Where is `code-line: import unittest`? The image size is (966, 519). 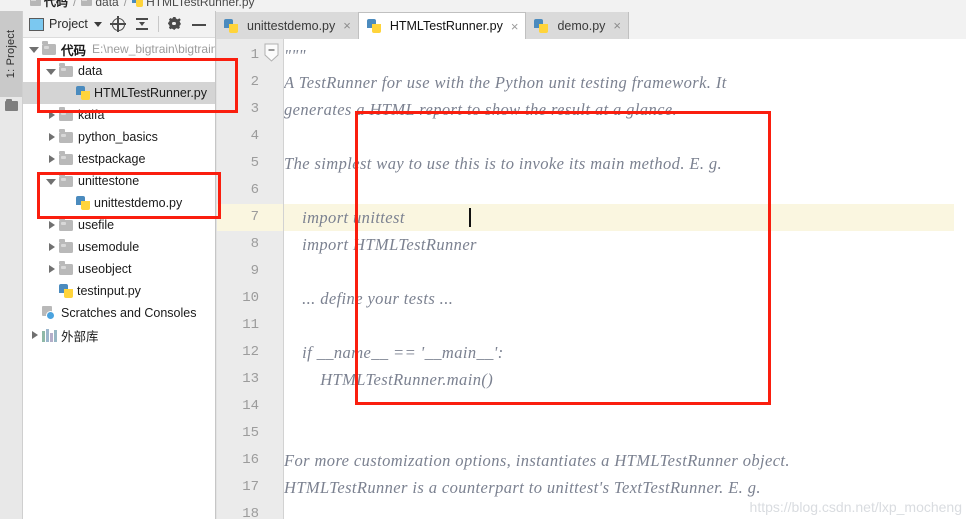
code-line: import unittest is located at coordinates (344, 217).